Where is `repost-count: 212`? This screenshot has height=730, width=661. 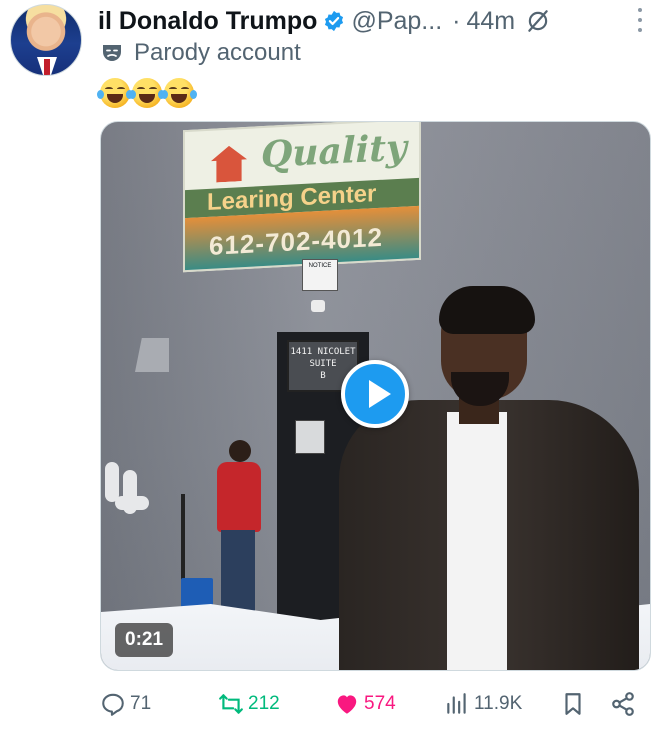 repost-count: 212 is located at coordinates (264, 703).